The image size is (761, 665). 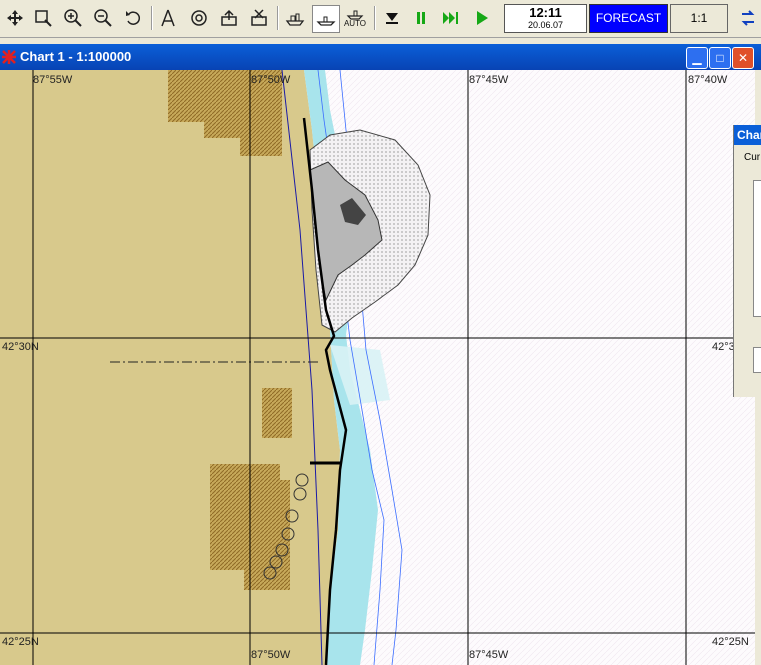 I want to click on fast-forward-icon, so click(x=451, y=18).